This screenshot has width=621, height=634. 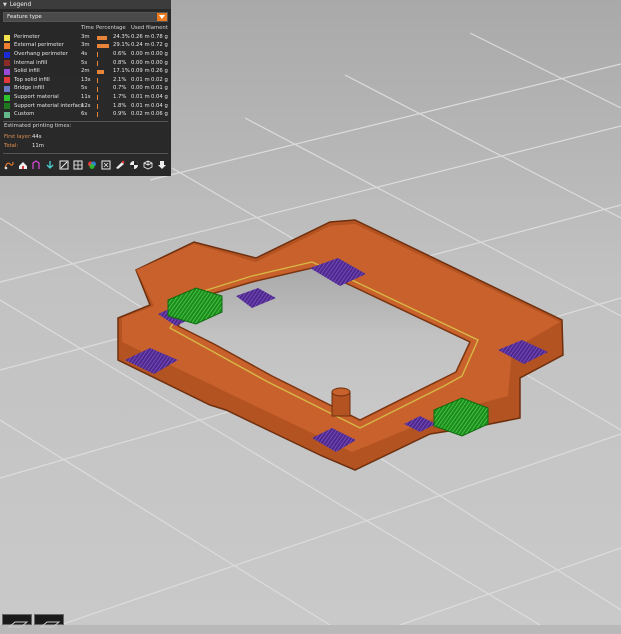 I want to click on legend-row: Perimeter 3m 24.3% 0.26 m 0.78 g, so click(x=85, y=37).